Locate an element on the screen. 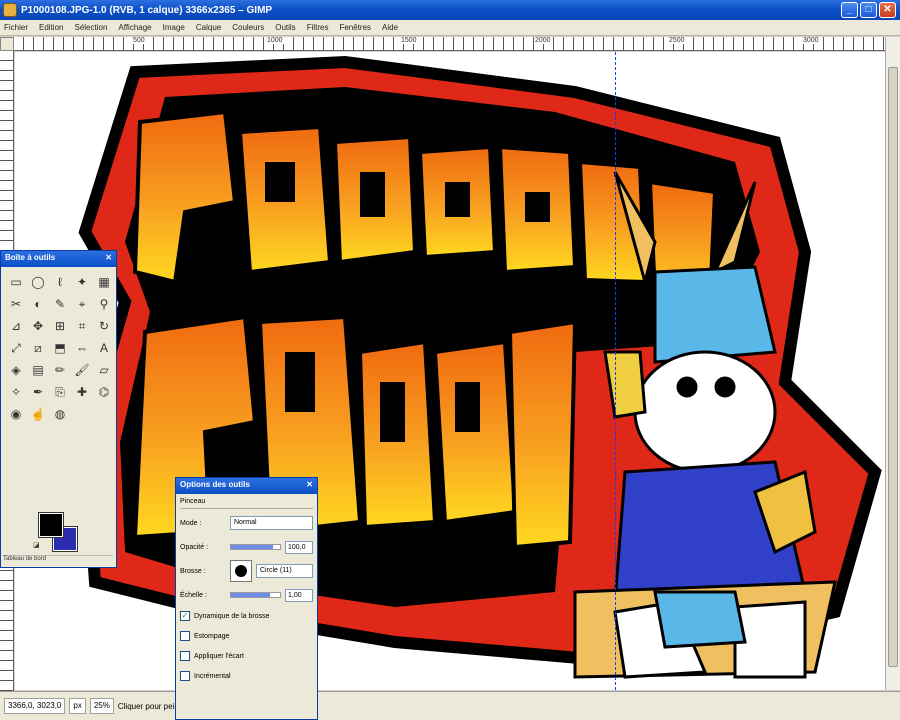 The height and width of the screenshot is (720, 900). checkbox: ✓ is located at coordinates (185, 616).